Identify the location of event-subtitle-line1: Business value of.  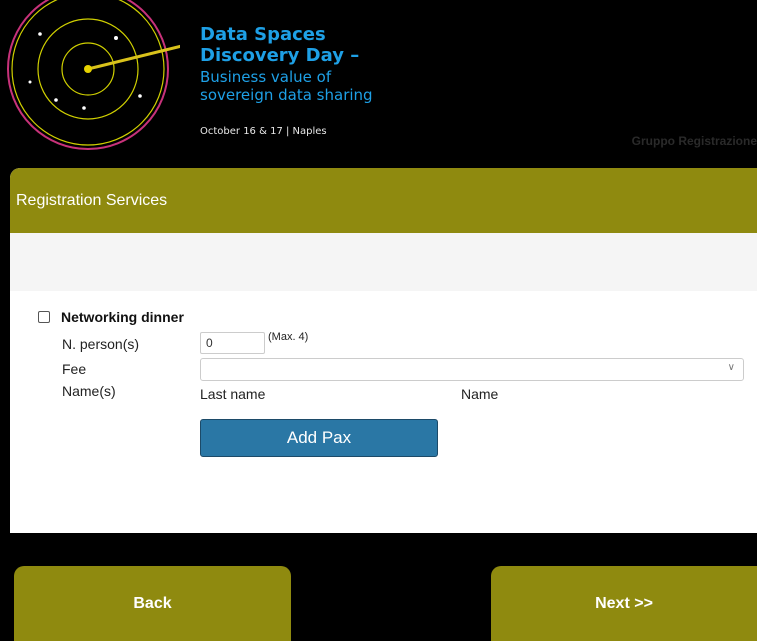
(266, 77).